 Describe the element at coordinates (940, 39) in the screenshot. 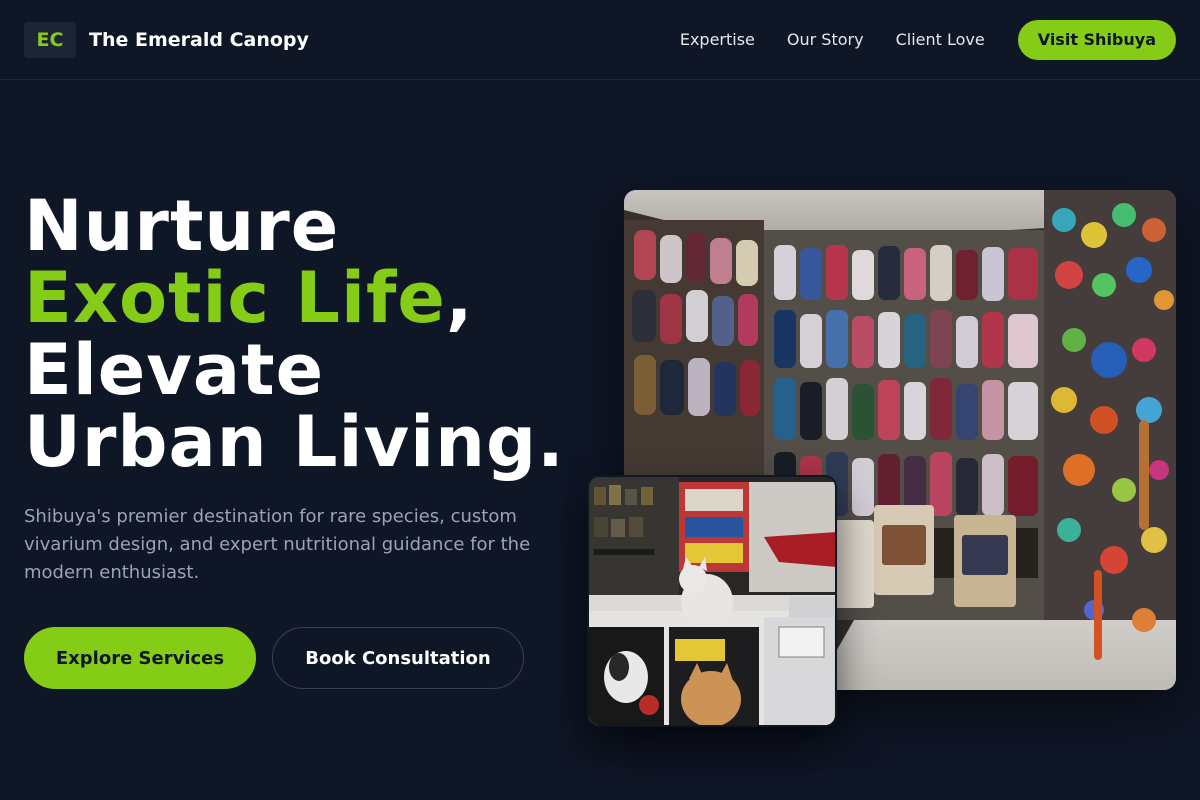

I see `nav-link-client-love: Client Love` at that location.